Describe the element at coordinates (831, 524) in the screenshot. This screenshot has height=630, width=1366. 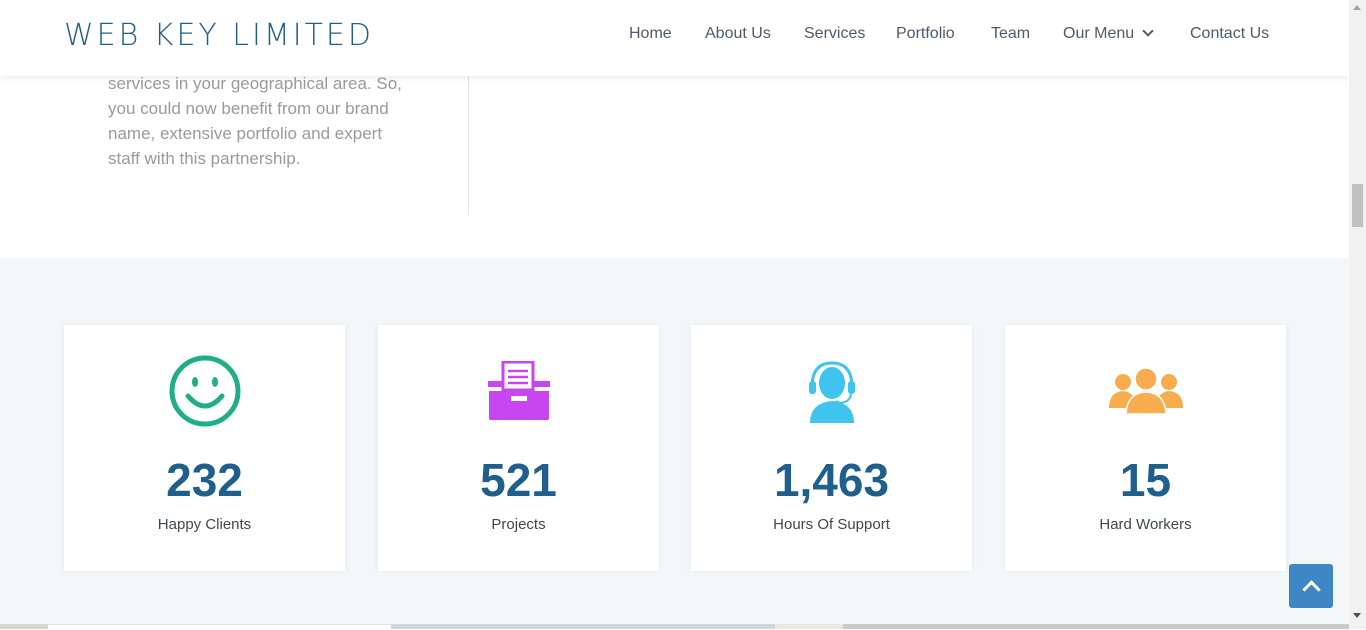
I see `counter-label: Hours Of Support` at that location.